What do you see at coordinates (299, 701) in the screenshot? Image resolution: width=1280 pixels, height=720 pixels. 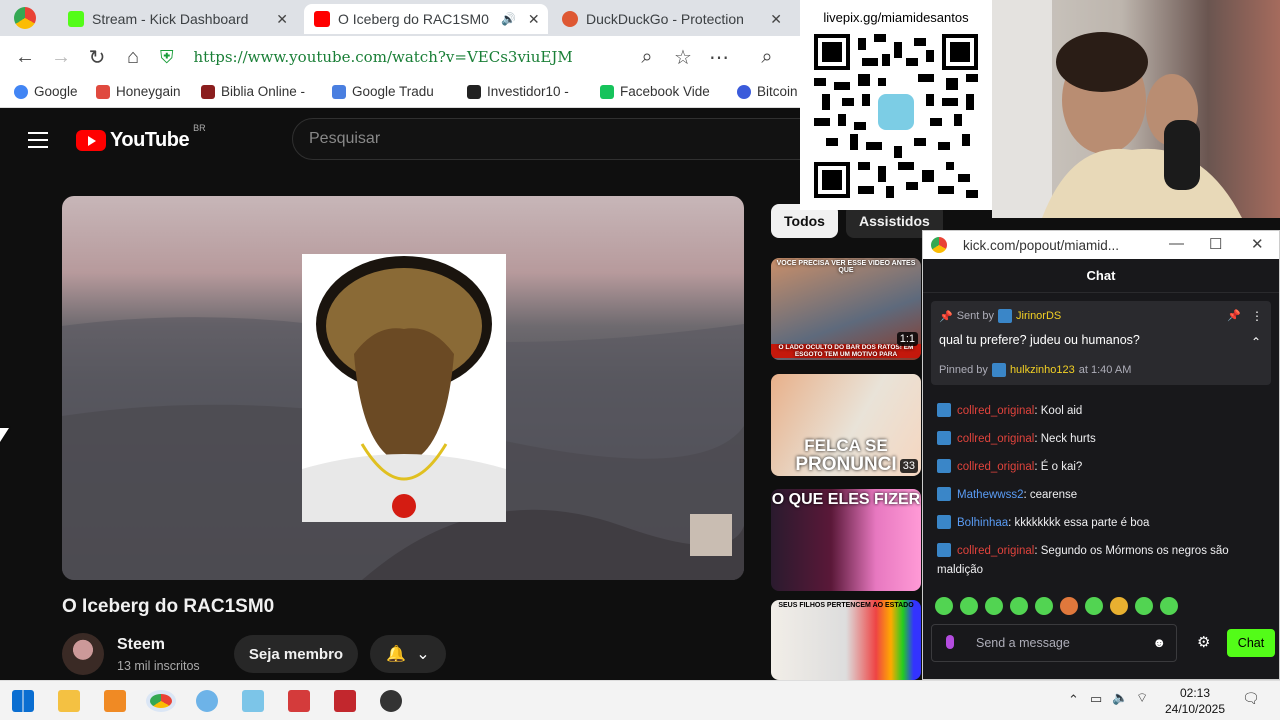 I see `calculator-icon` at bounding box center [299, 701].